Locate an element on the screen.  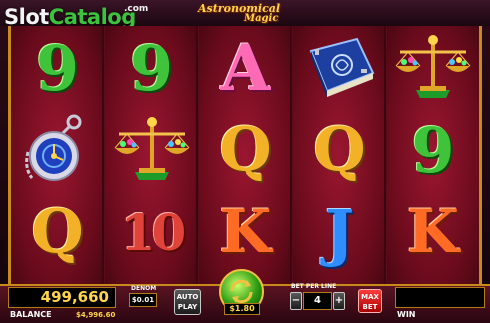
site-logo: SlotCatalog is located at coordinates (70, 17).